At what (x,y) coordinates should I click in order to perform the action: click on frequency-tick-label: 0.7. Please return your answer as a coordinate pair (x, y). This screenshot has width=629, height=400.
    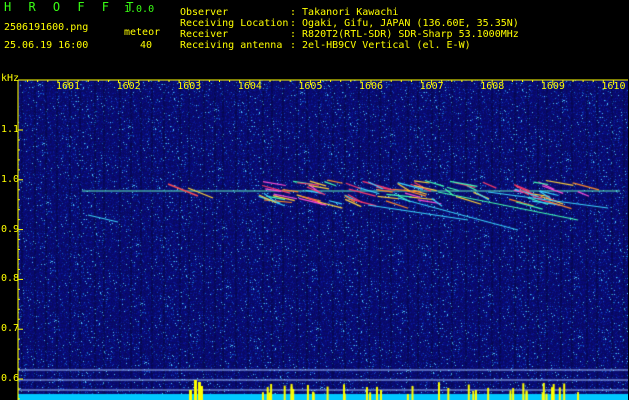
    Looking at the image, I should click on (10, 329).